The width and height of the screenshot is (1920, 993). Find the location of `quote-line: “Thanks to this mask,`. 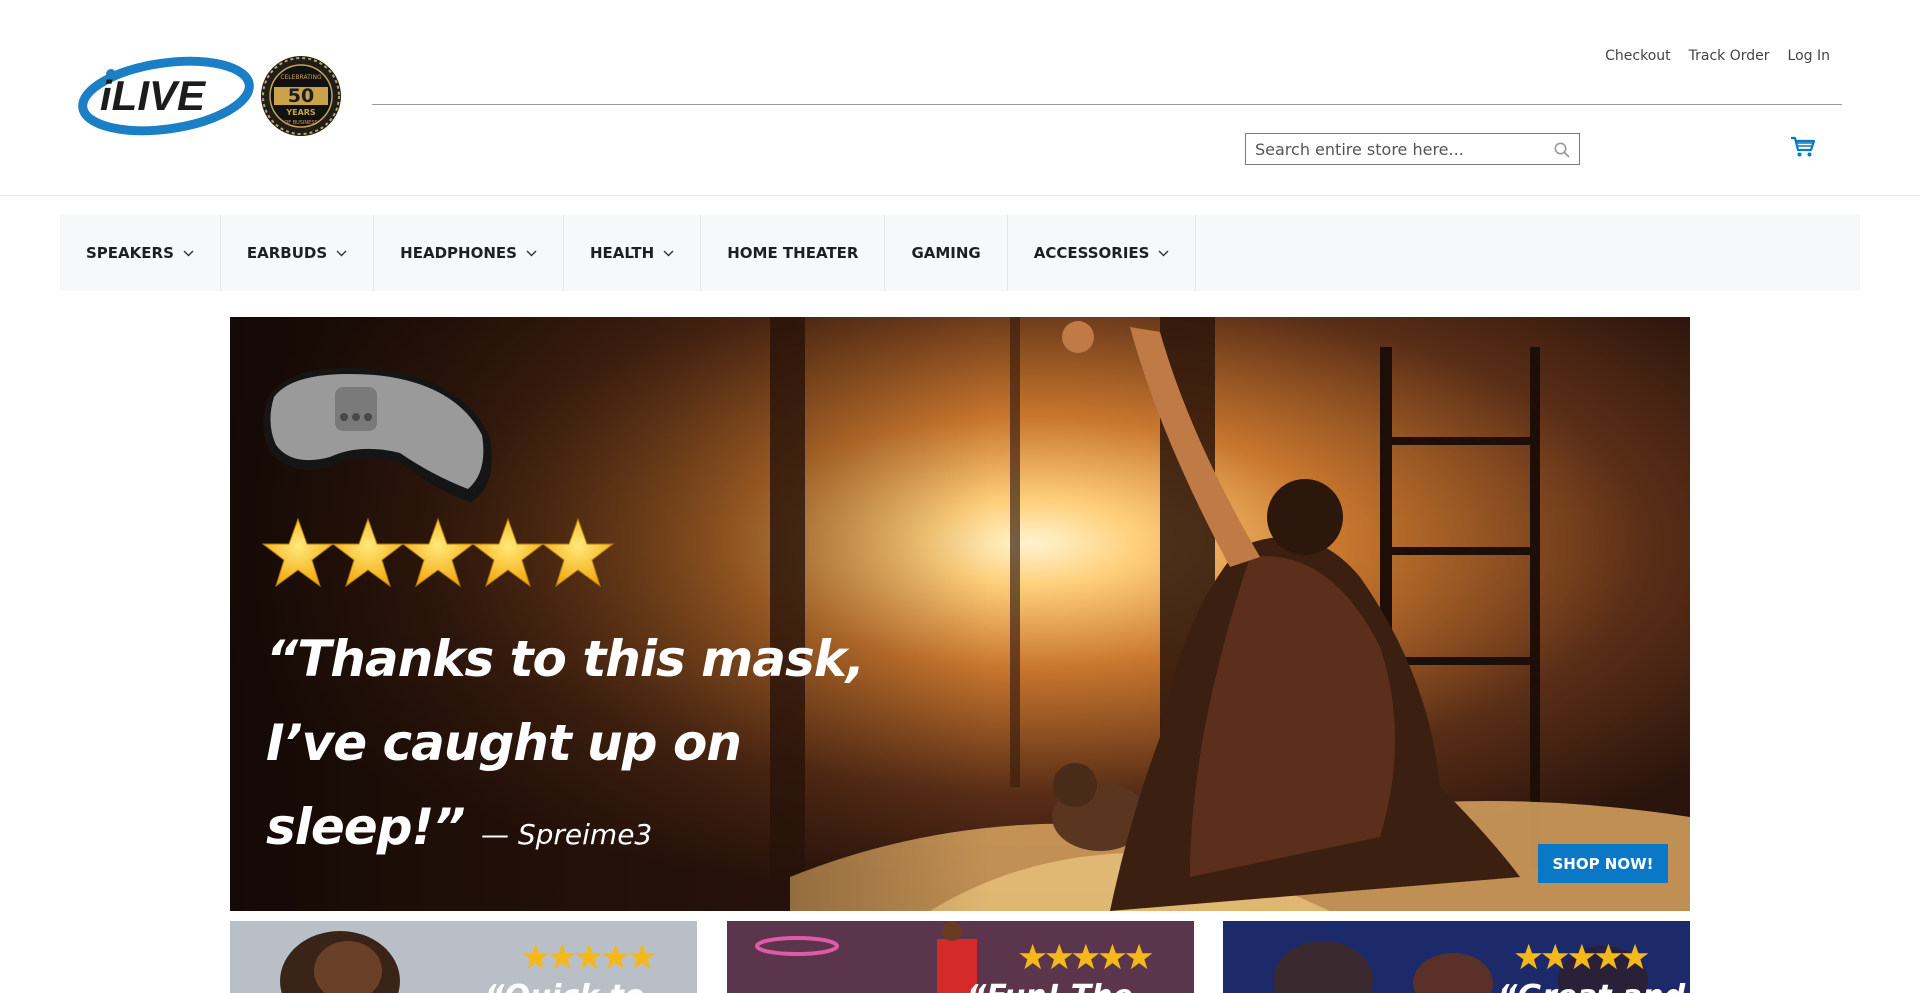

quote-line: “Thanks to this mask, is located at coordinates (565, 659).